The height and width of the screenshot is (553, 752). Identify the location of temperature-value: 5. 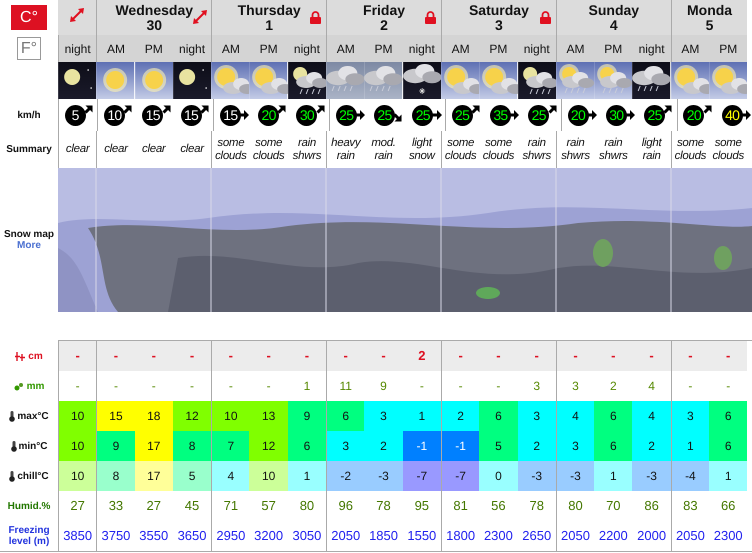
(192, 476).